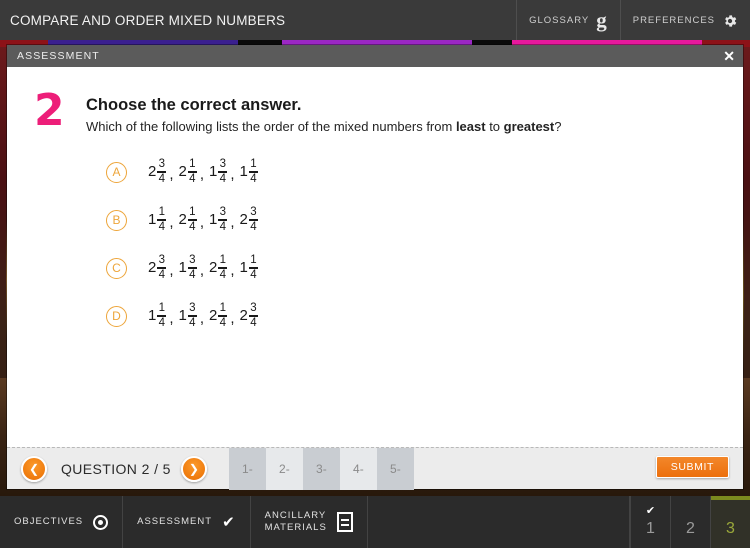 The height and width of the screenshot is (548, 750). What do you see at coordinates (295, 521) in the screenshot?
I see `ancillary-materials-label: ANCILLARY MATERIALS` at bounding box center [295, 521].